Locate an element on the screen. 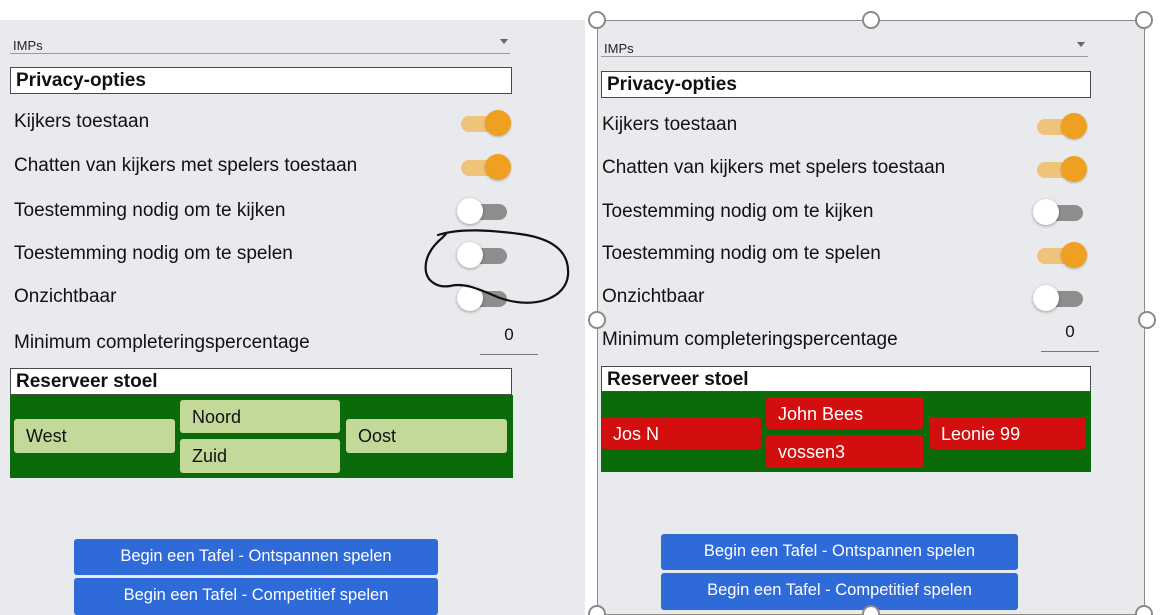 This screenshot has width=1168, height=615. seat-west: West is located at coordinates (94, 436).